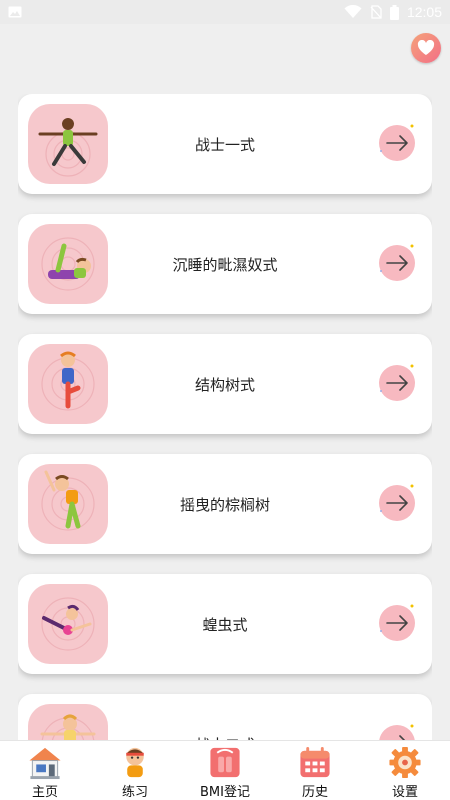 The image size is (450, 800). I want to click on tree-pose-illustration, so click(68, 384).